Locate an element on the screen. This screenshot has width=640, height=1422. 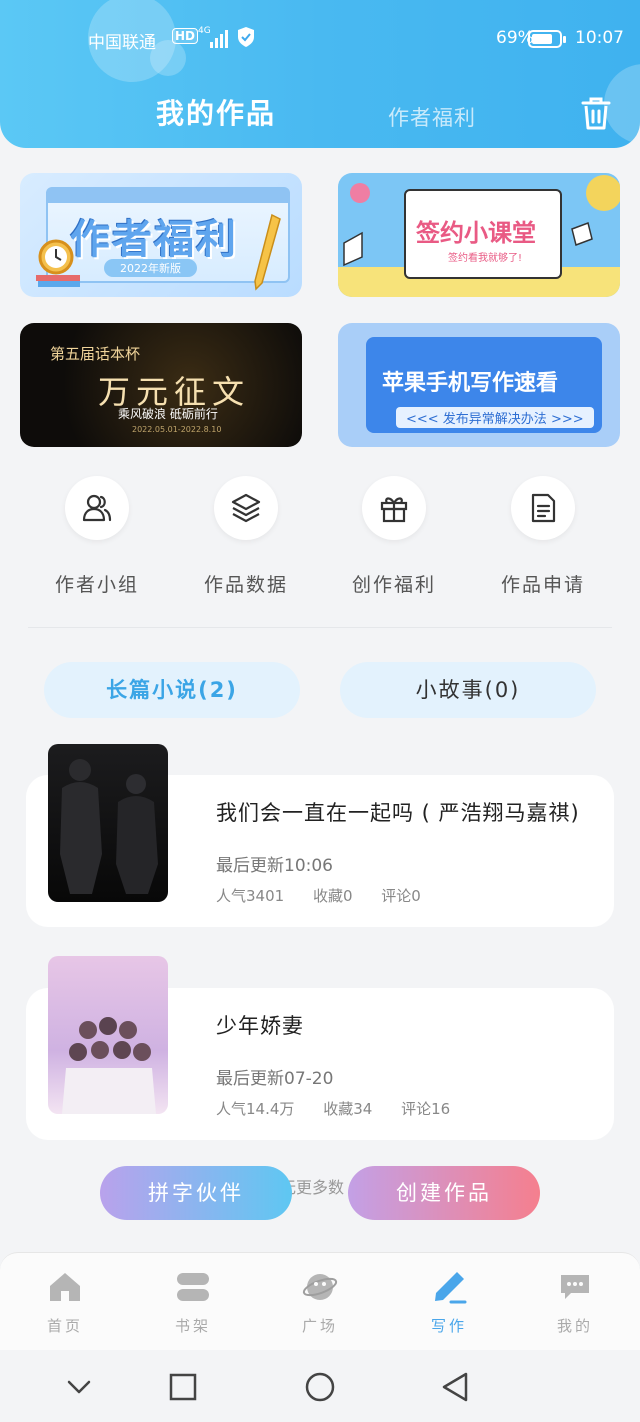
work-comments: 评论16 is located at coordinates (426, 1109).